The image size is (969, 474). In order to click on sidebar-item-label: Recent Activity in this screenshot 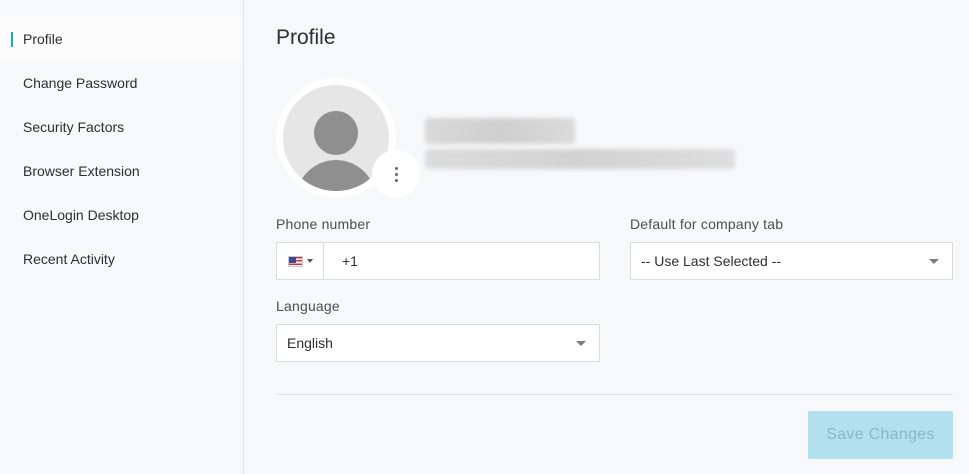, I will do `click(69, 259)`.